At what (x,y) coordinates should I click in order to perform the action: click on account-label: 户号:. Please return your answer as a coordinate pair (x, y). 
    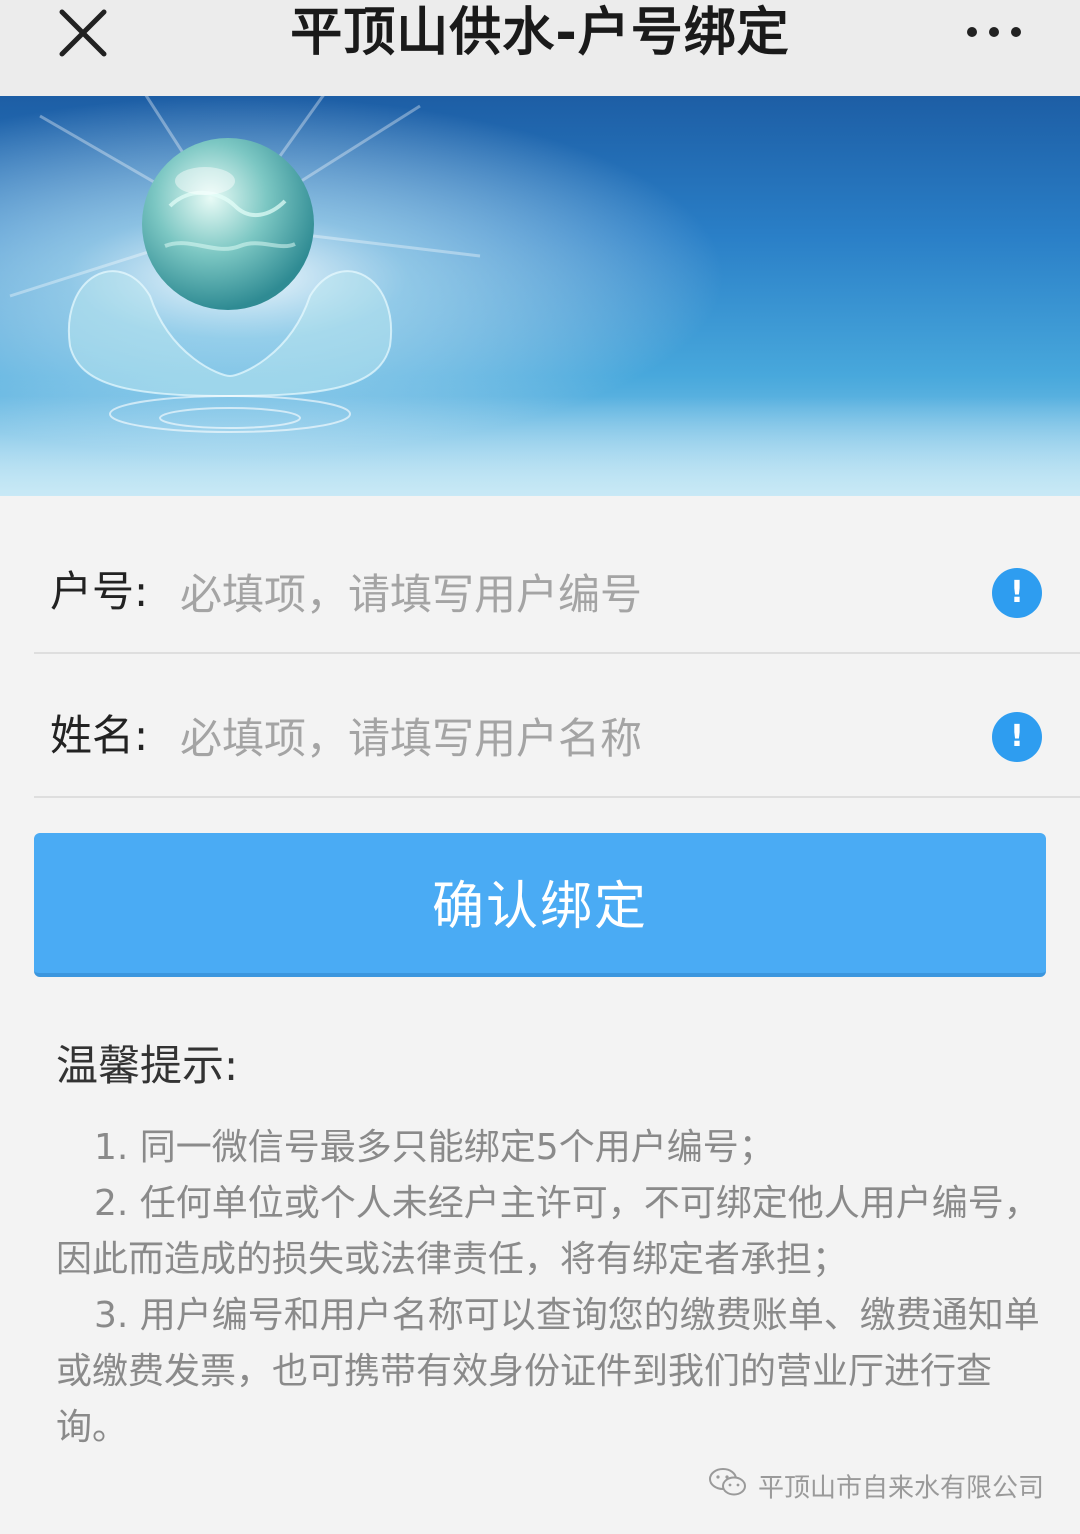
    Looking at the image, I should click on (99, 591).